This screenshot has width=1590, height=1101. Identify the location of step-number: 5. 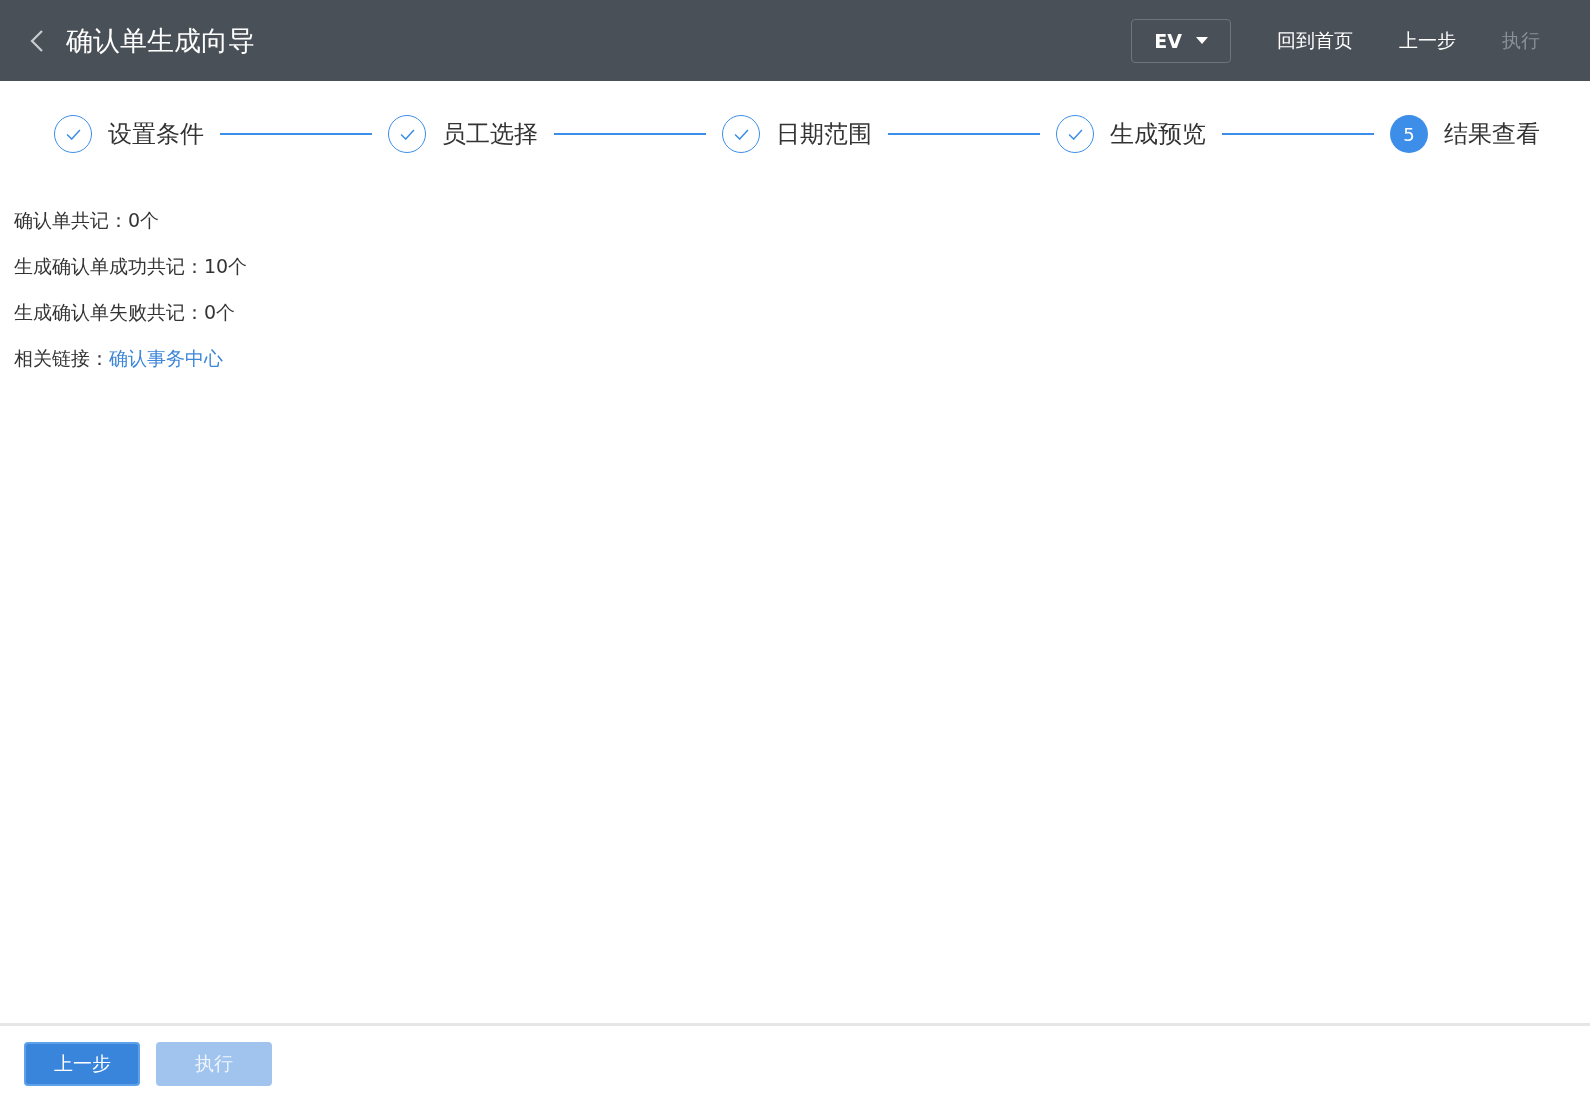
(1409, 134).